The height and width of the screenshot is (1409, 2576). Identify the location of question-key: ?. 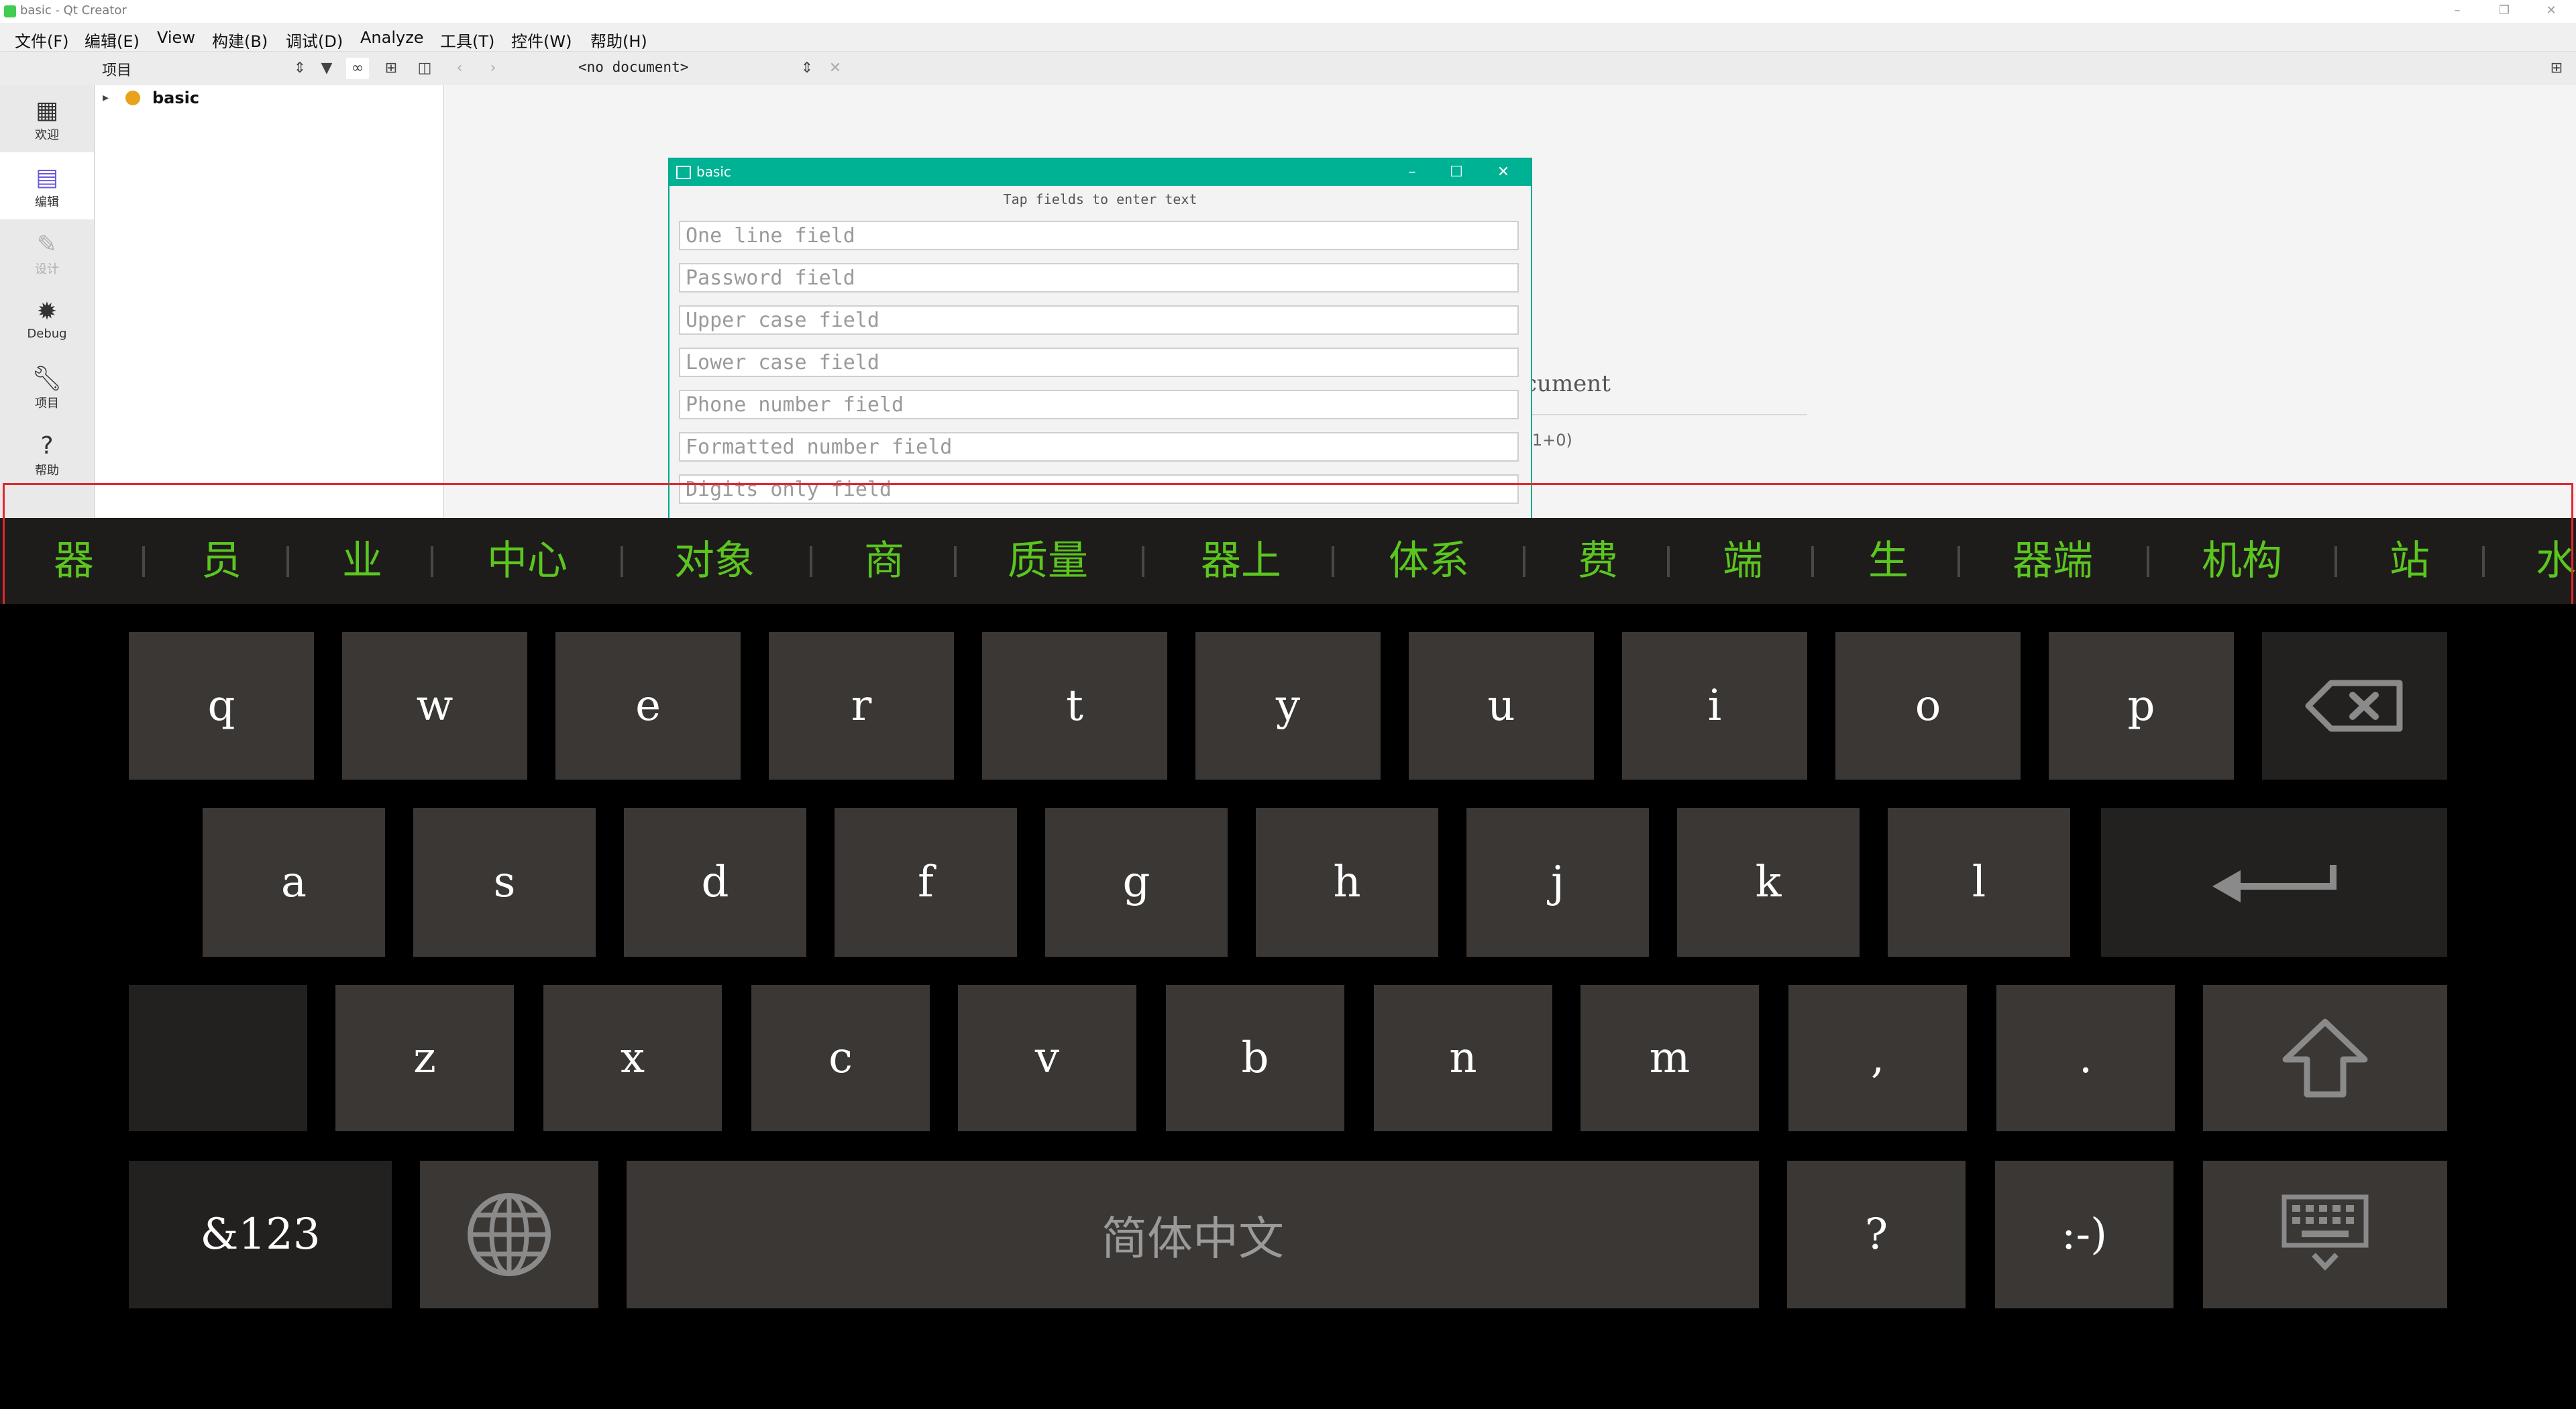
(1876, 1234).